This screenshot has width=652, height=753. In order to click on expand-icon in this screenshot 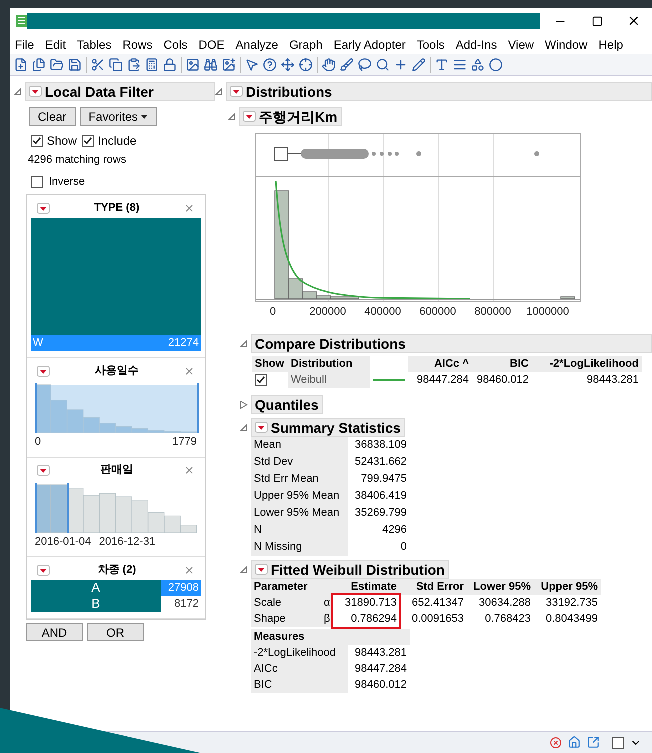, I will do `click(244, 404)`.